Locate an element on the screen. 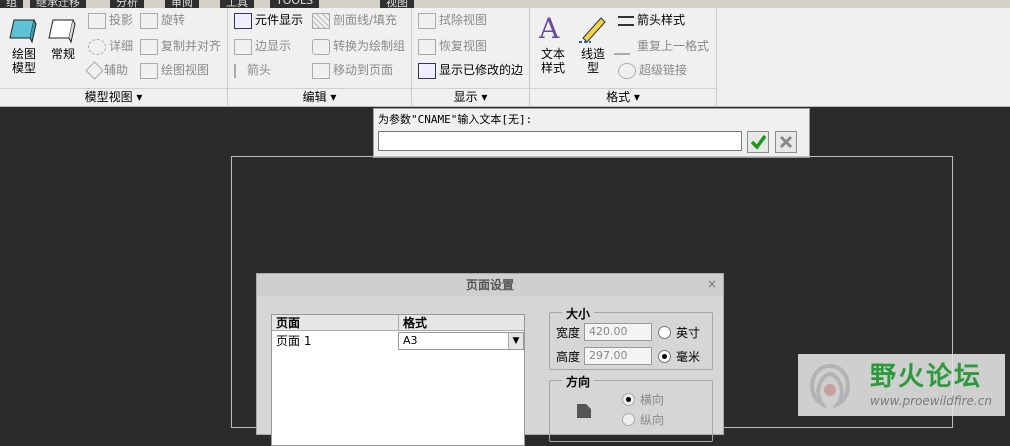  repeat-format-button: 重复上一格式 is located at coordinates (661, 46).